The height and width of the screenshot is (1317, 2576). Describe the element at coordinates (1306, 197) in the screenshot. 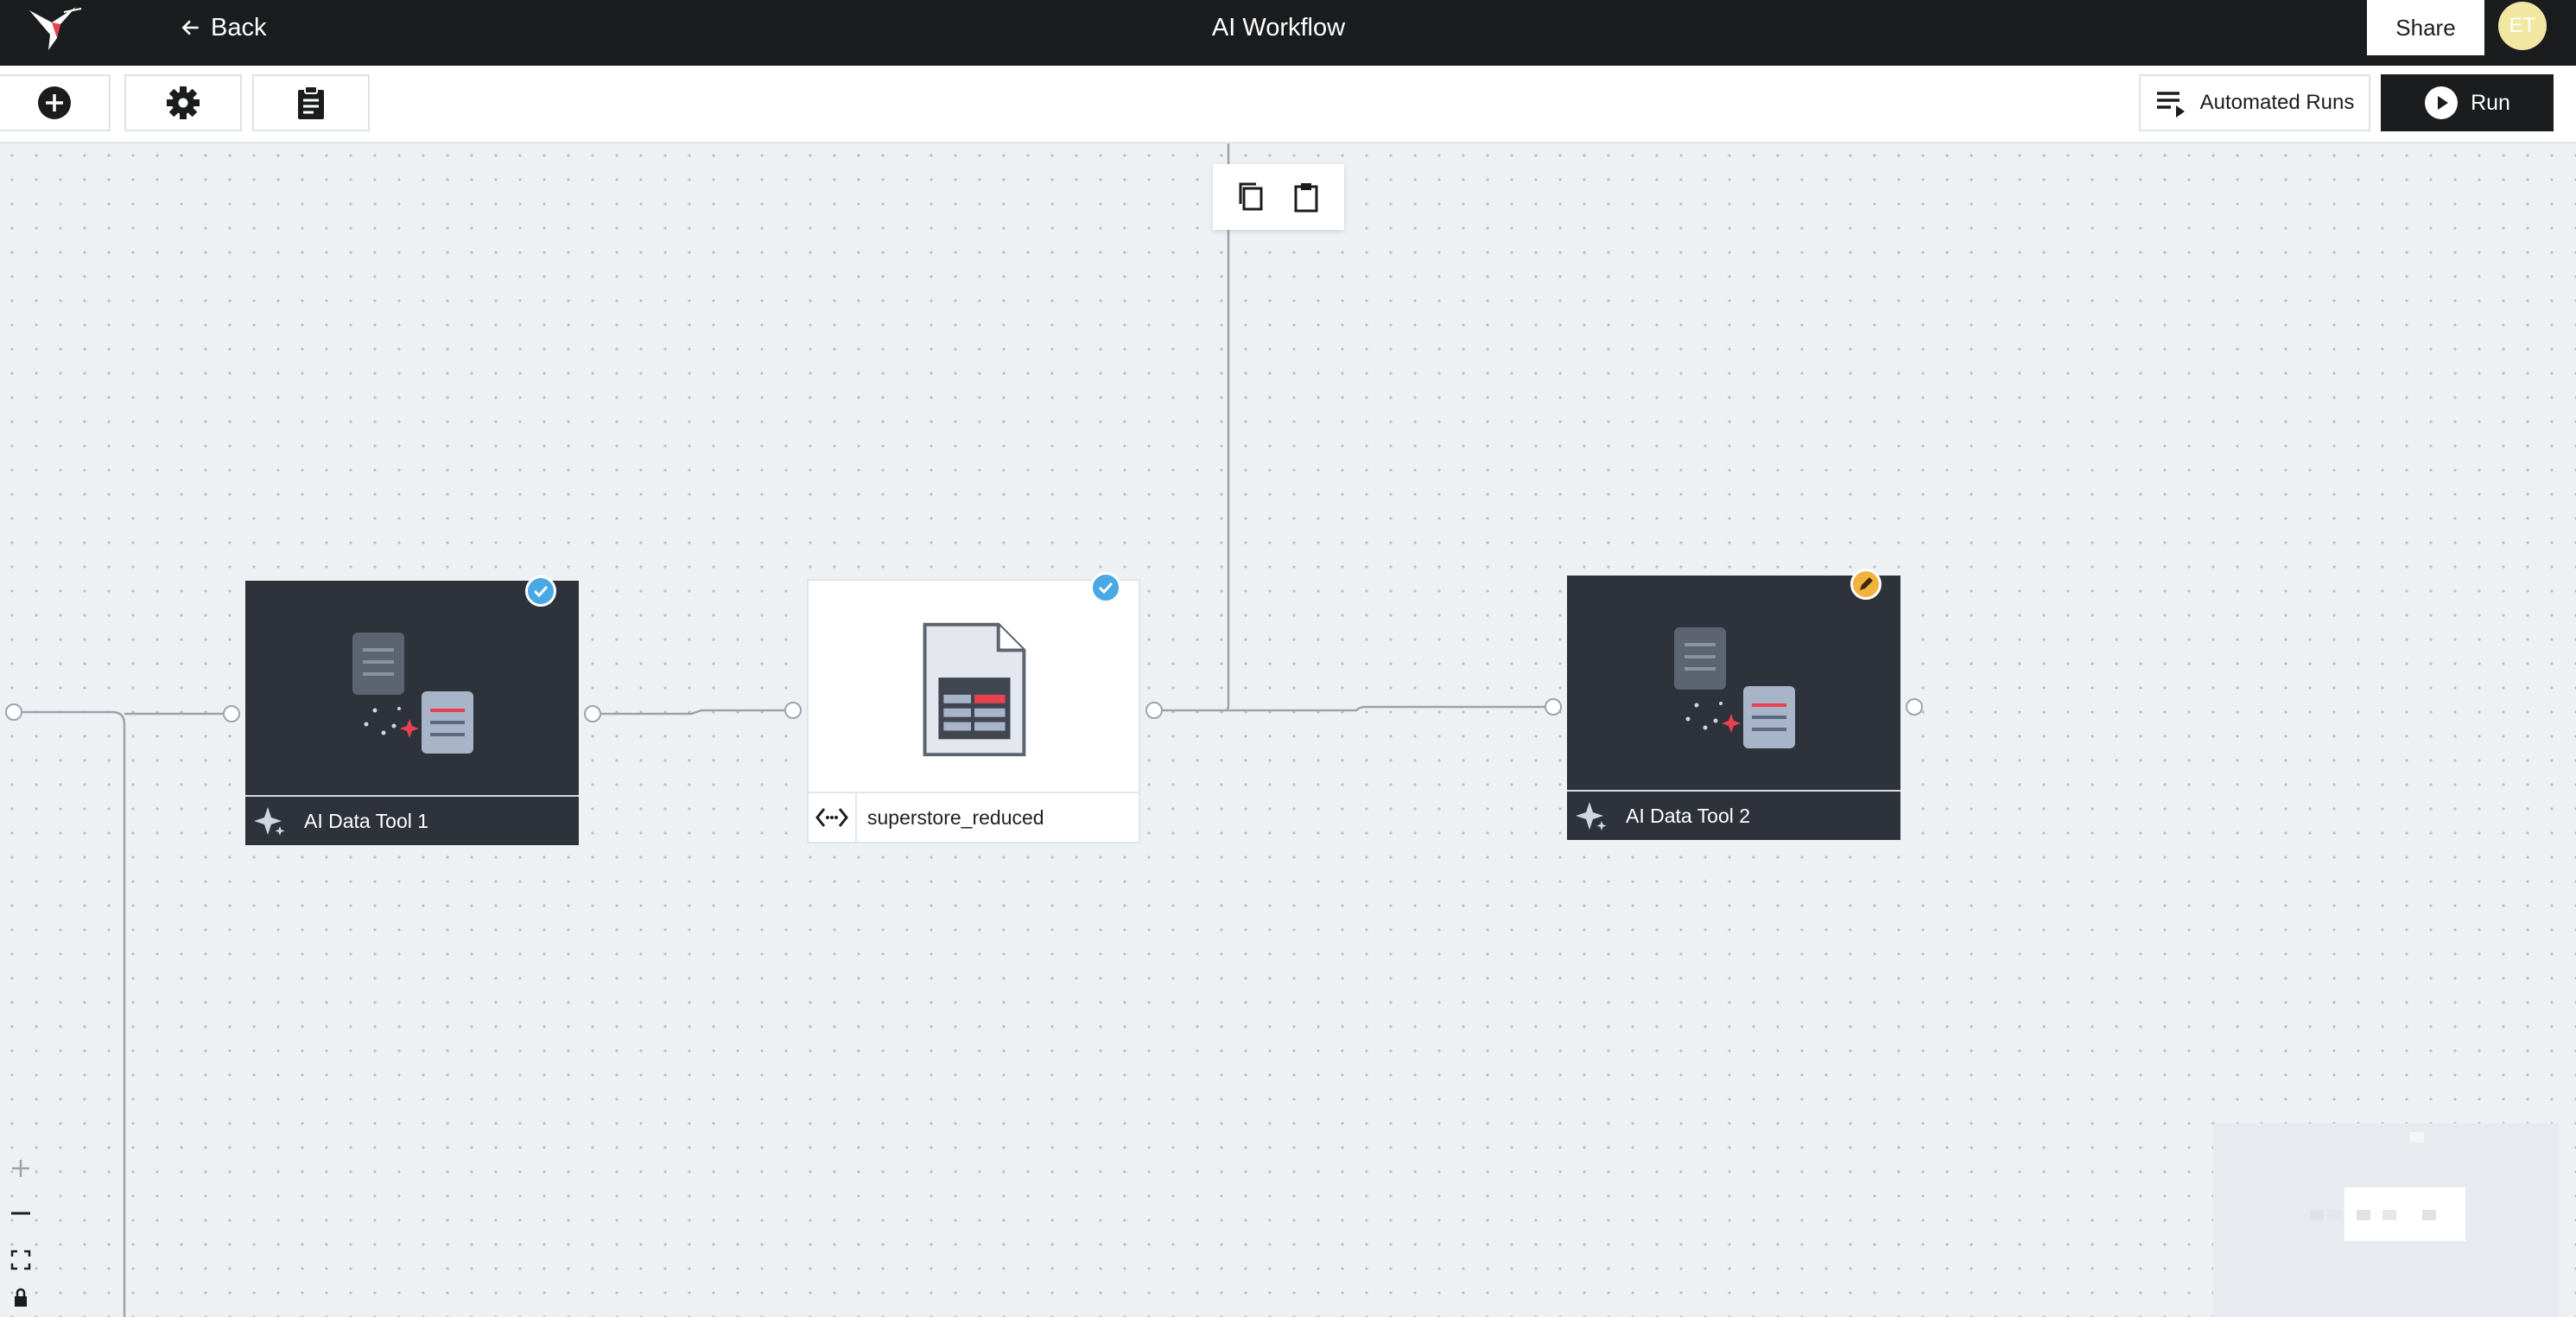

I see `paste-icon` at that location.